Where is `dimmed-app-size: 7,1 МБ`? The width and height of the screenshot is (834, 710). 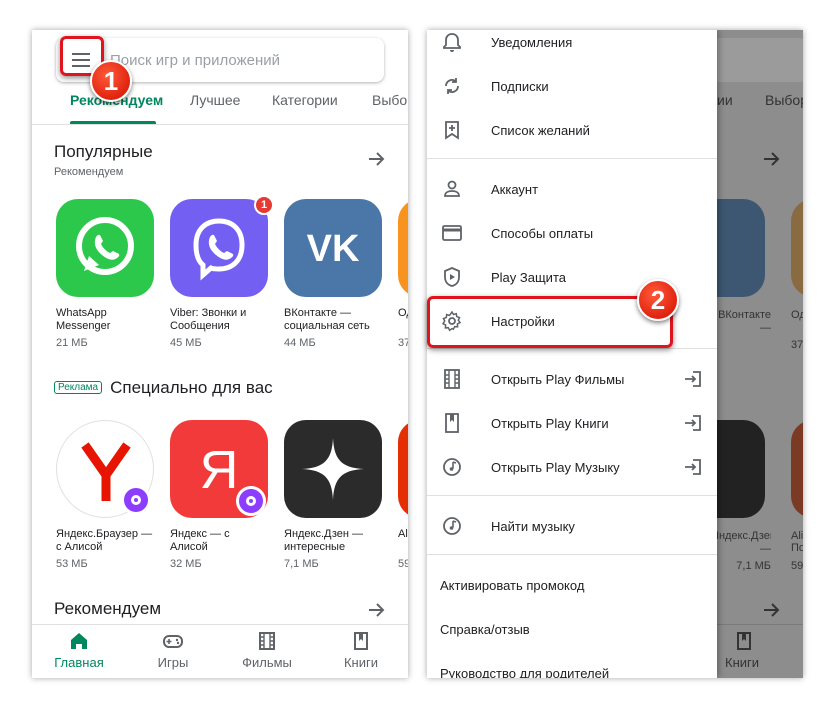 dimmed-app-size: 7,1 МБ is located at coordinates (753, 566).